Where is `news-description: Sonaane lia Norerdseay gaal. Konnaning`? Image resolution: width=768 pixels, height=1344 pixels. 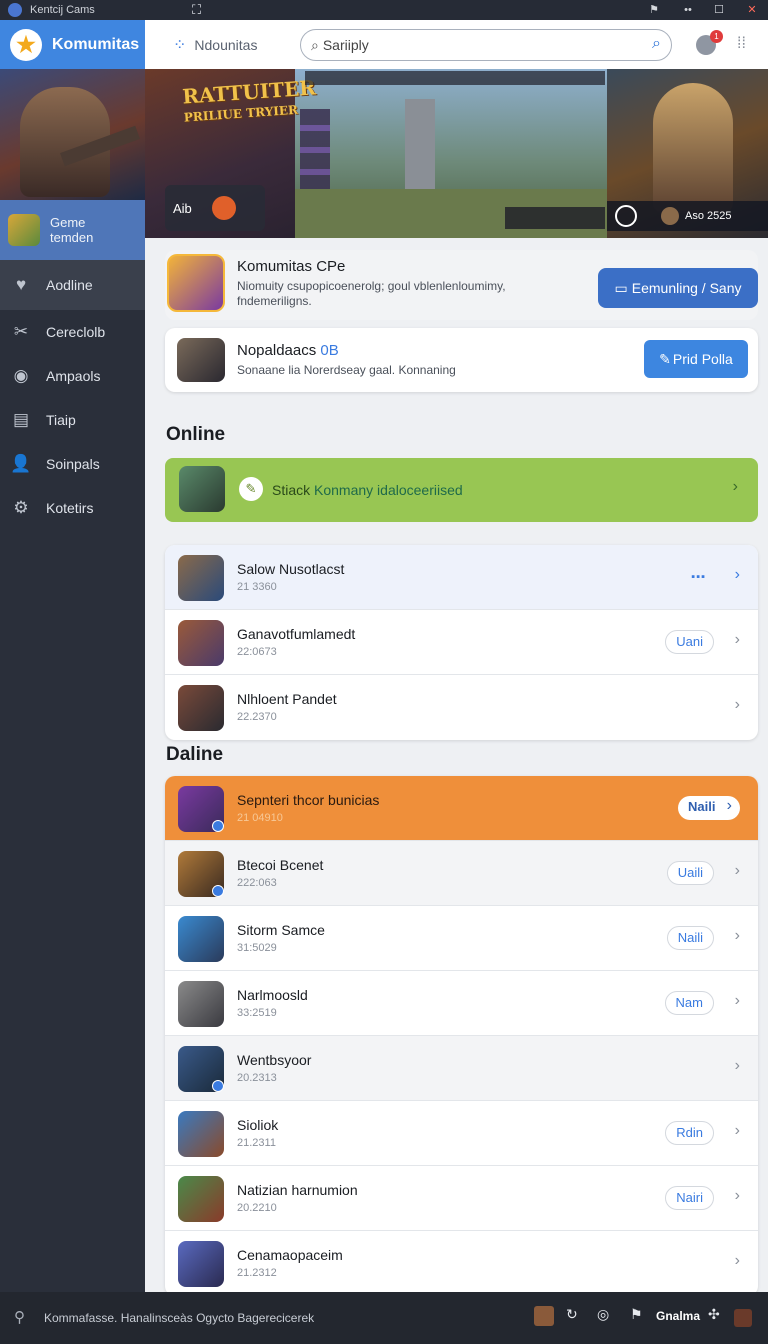 news-description: Sonaane lia Norerdseay gaal. Konnaning is located at coordinates (346, 370).